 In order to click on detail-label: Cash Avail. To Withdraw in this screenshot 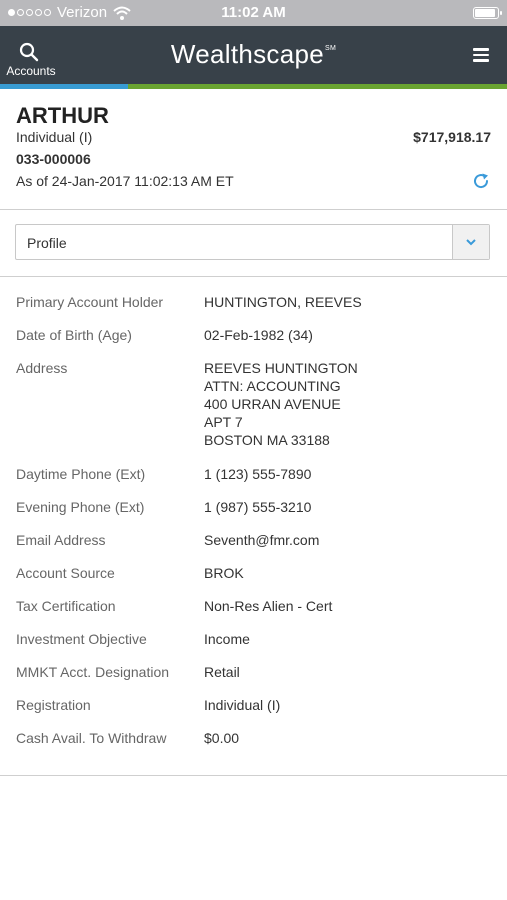, I will do `click(91, 738)`.